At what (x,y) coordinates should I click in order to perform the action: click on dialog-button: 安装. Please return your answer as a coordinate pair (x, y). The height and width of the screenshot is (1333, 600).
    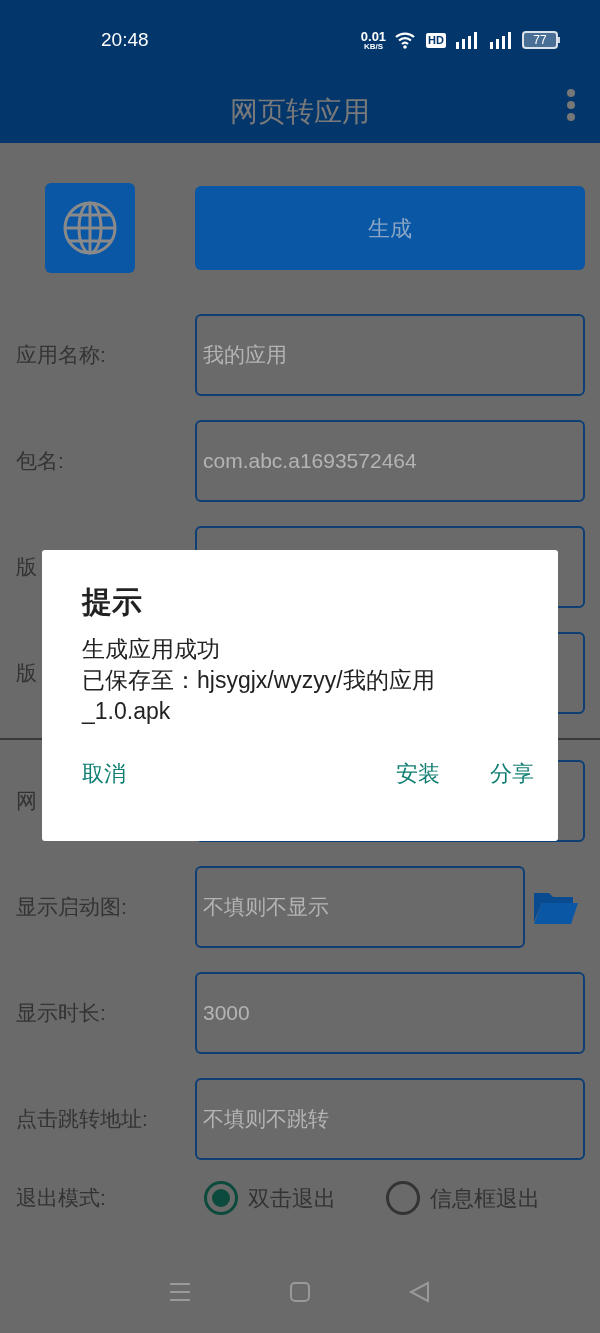
    Looking at the image, I should click on (418, 773).